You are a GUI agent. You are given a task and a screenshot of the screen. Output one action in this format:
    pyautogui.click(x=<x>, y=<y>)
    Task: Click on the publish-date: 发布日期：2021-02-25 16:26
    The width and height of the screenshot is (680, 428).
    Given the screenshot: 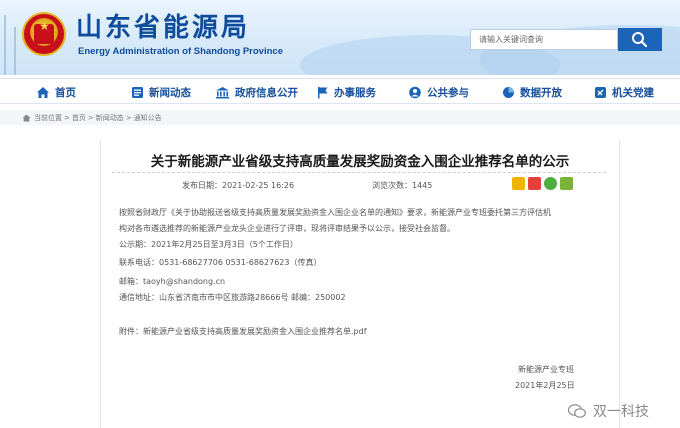 What is the action you would take?
    pyautogui.click(x=238, y=185)
    